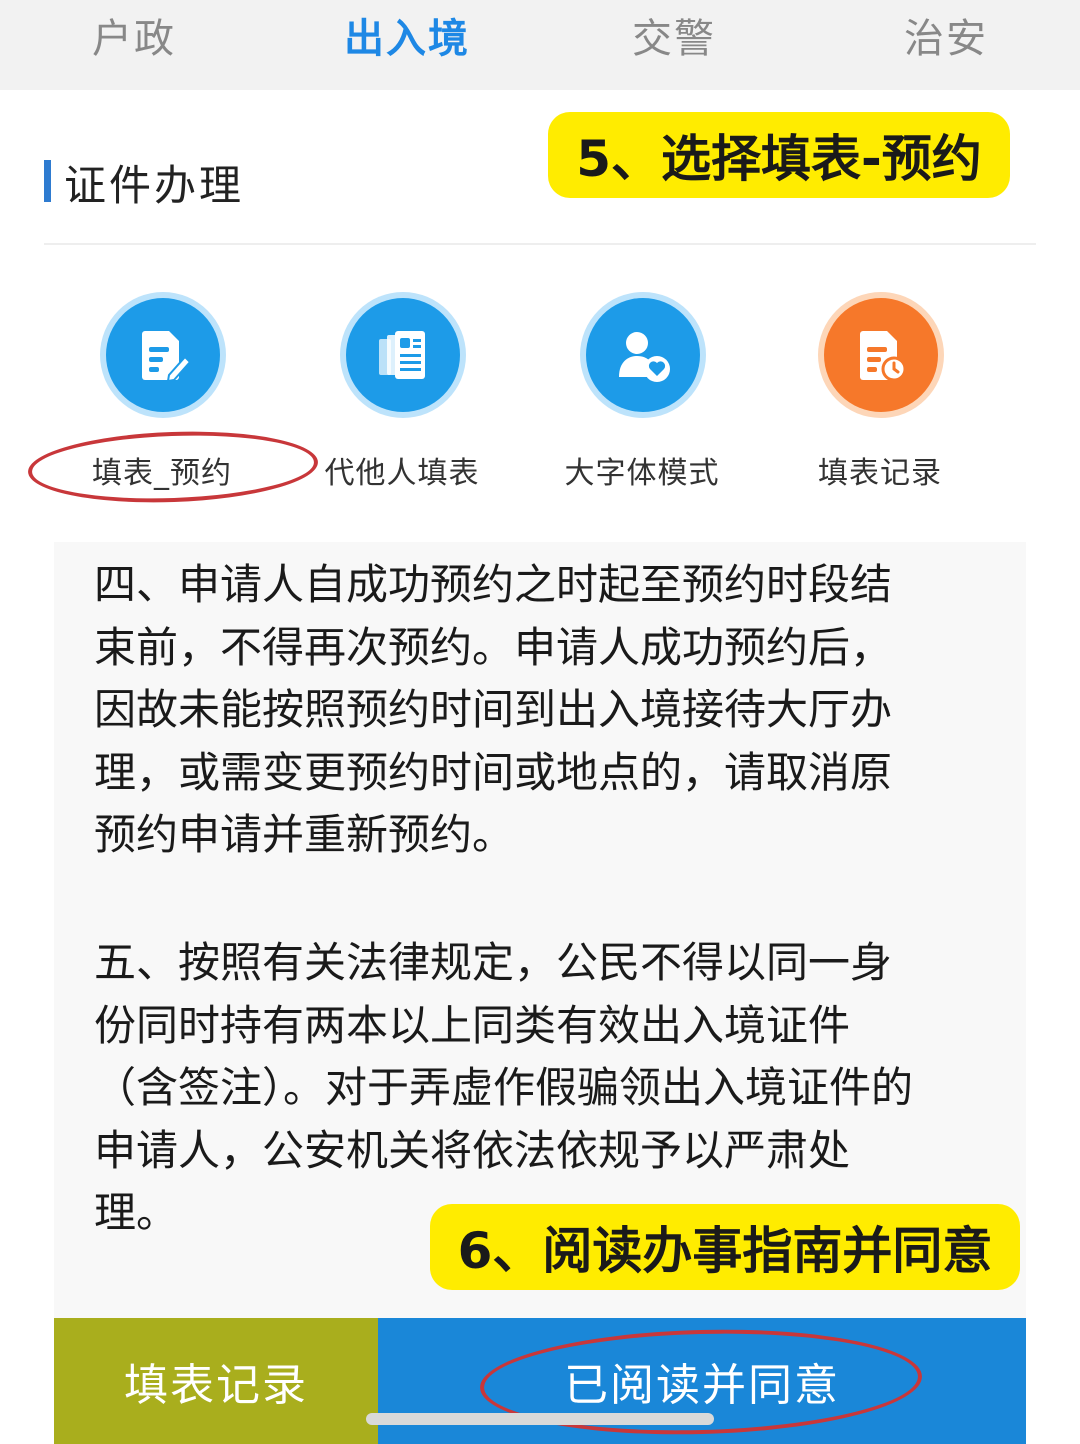 The image size is (1080, 1444). I want to click on tab-huzheng: 户政, so click(134, 35).